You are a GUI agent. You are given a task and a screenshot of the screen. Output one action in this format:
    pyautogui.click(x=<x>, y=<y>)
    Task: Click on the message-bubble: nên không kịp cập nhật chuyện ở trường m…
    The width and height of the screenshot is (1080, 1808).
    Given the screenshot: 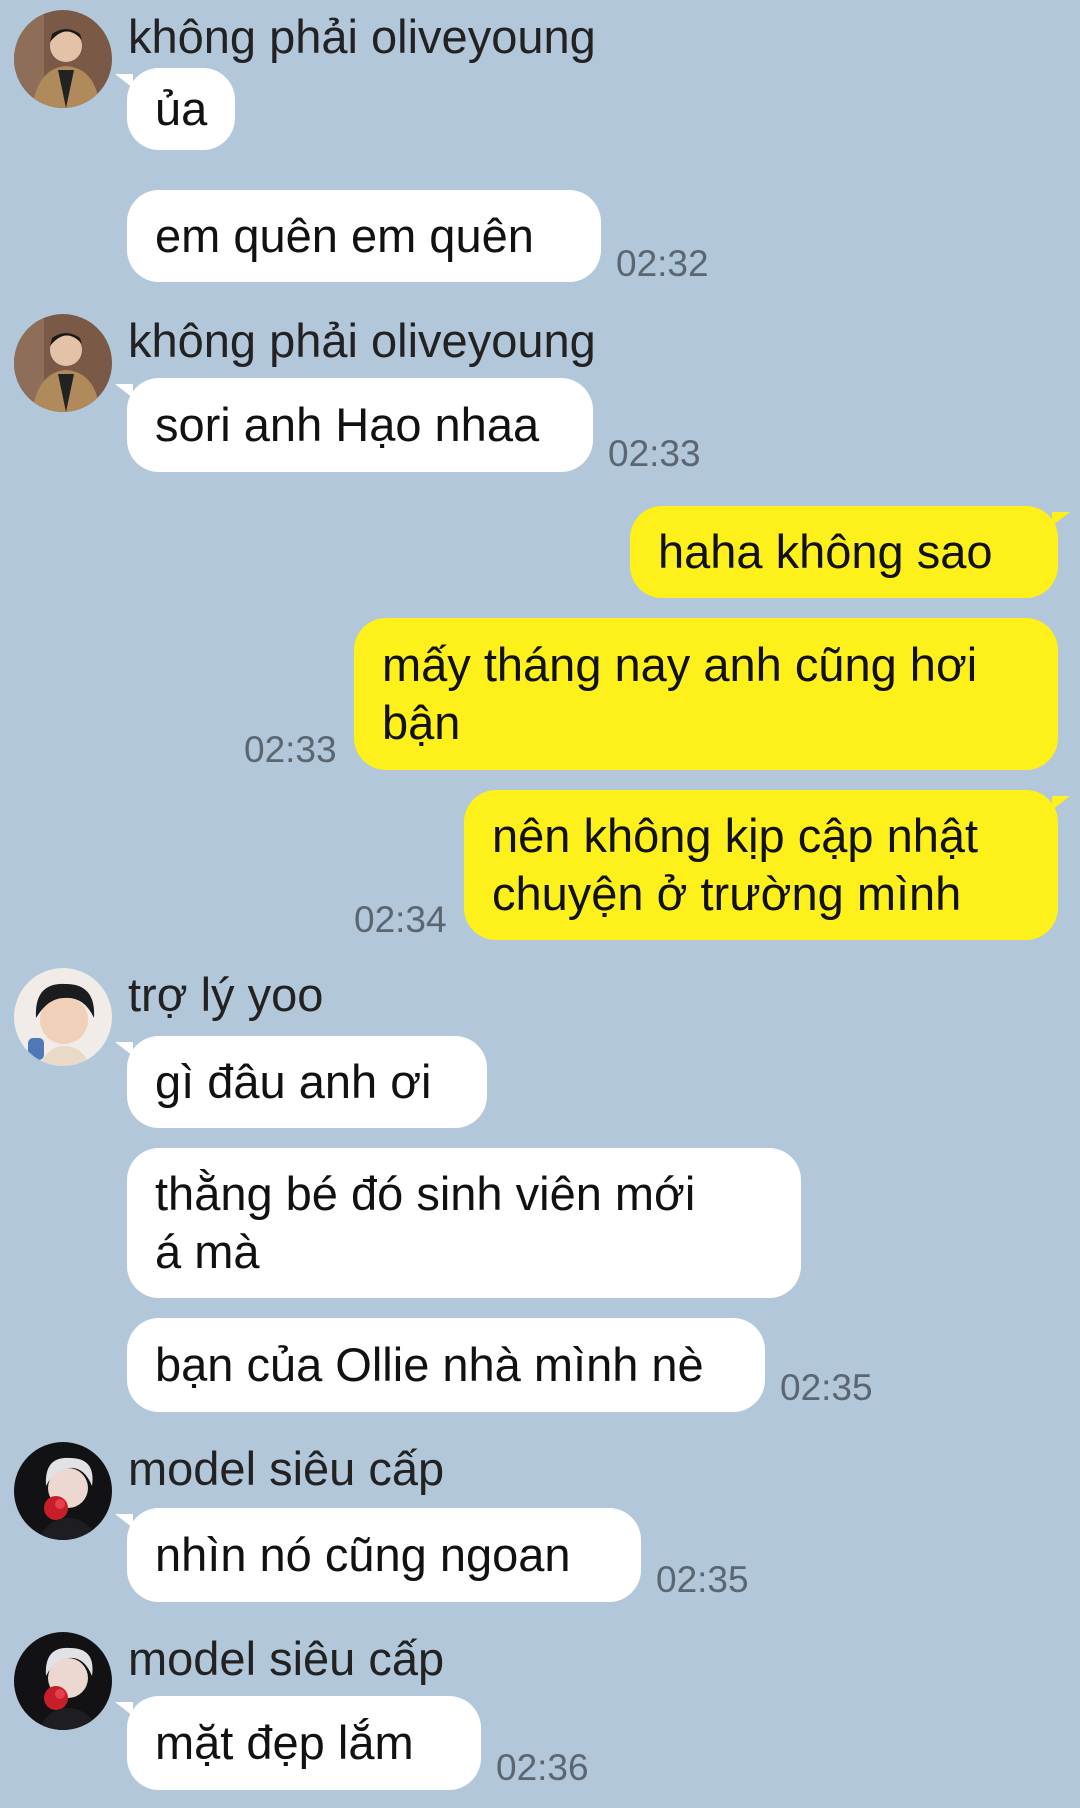 What is the action you would take?
    pyautogui.click(x=767, y=865)
    